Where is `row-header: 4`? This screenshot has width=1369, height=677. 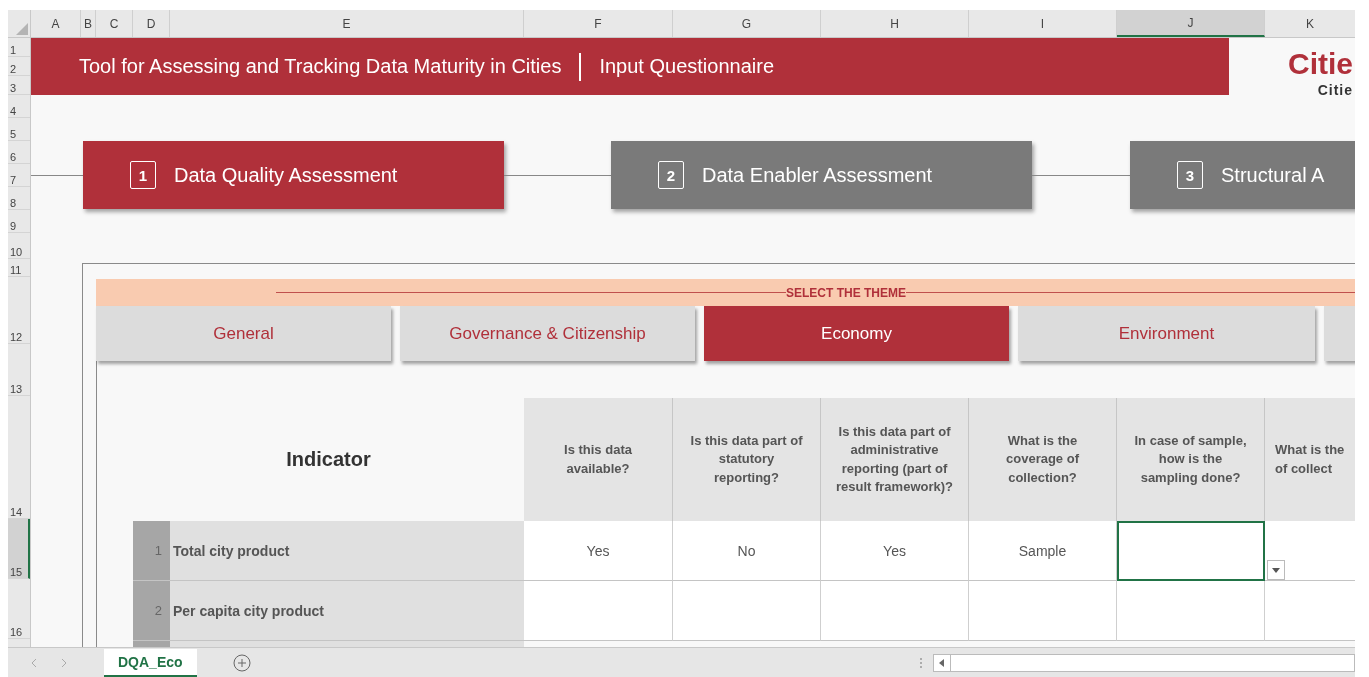
row-header: 4 is located at coordinates (19, 106).